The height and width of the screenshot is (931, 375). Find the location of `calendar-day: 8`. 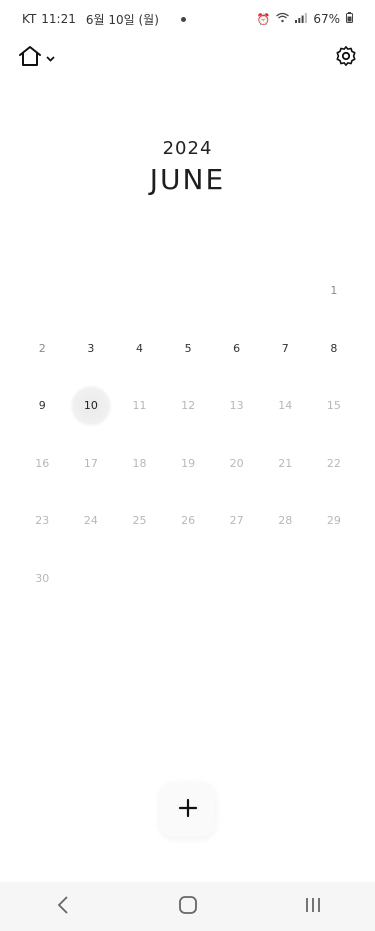

calendar-day: 8 is located at coordinates (334, 349).